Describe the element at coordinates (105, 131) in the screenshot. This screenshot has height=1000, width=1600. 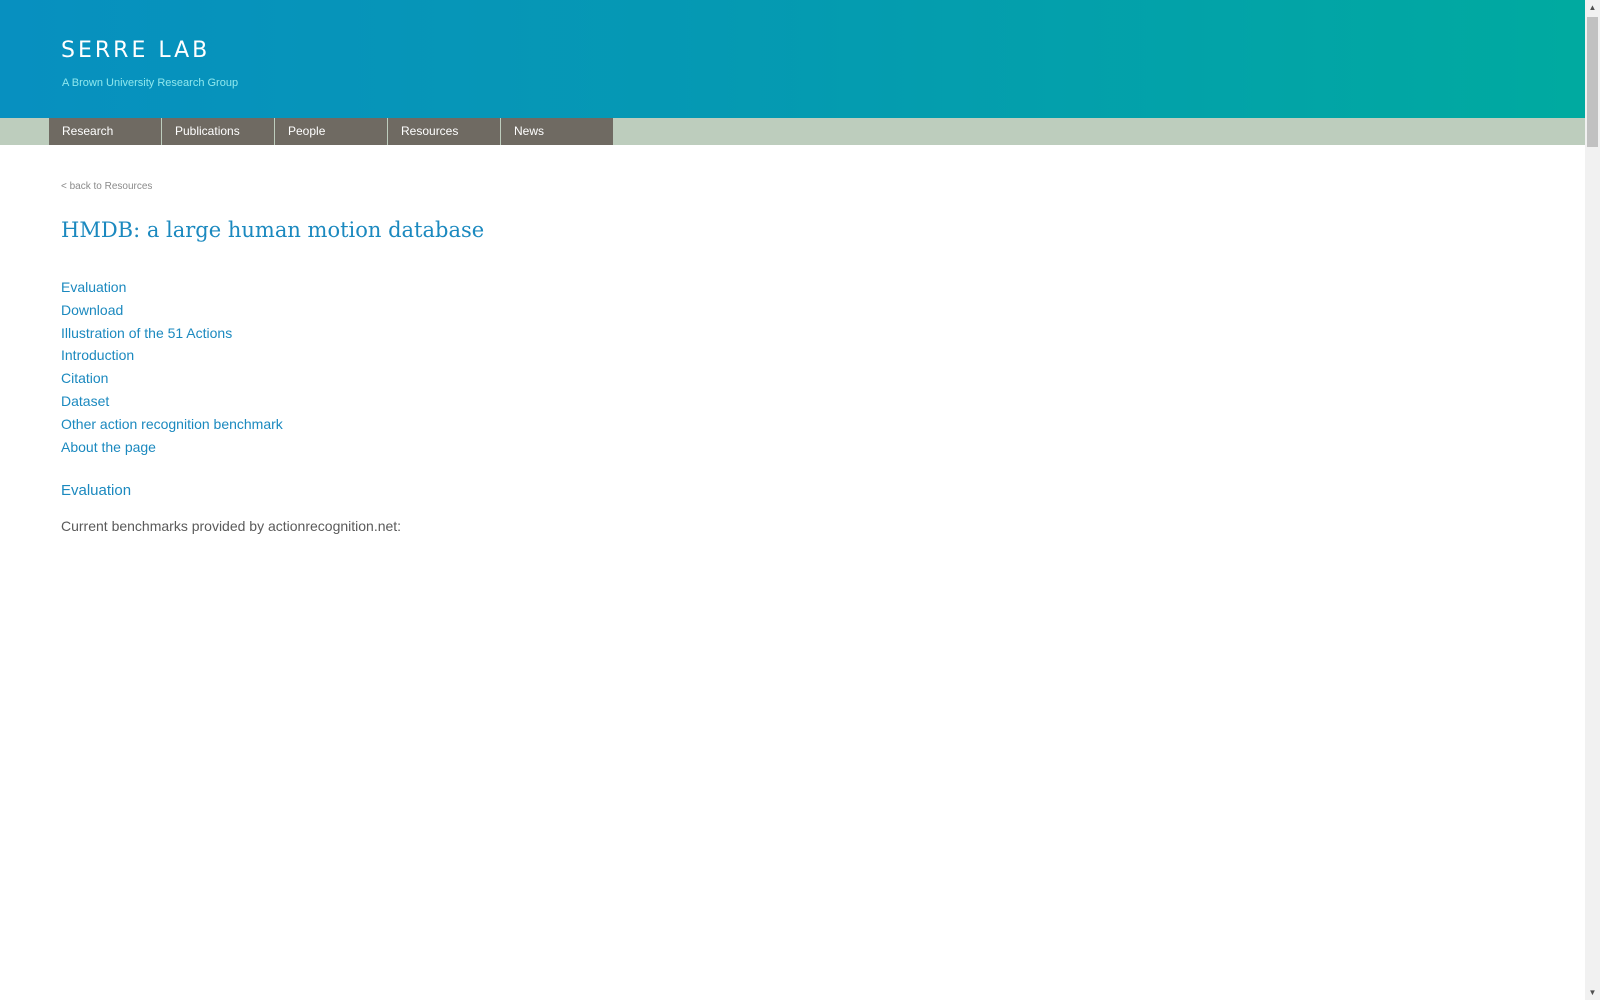
I see `nav-item-research: Research` at that location.